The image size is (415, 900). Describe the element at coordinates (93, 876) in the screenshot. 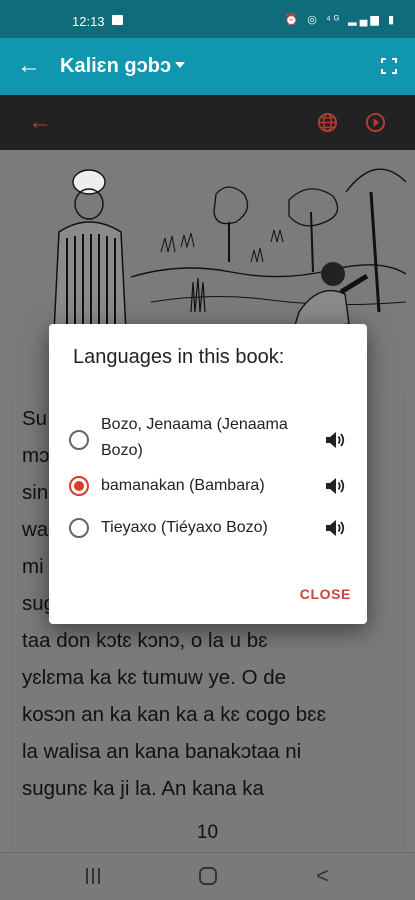

I see `recents-icon` at that location.